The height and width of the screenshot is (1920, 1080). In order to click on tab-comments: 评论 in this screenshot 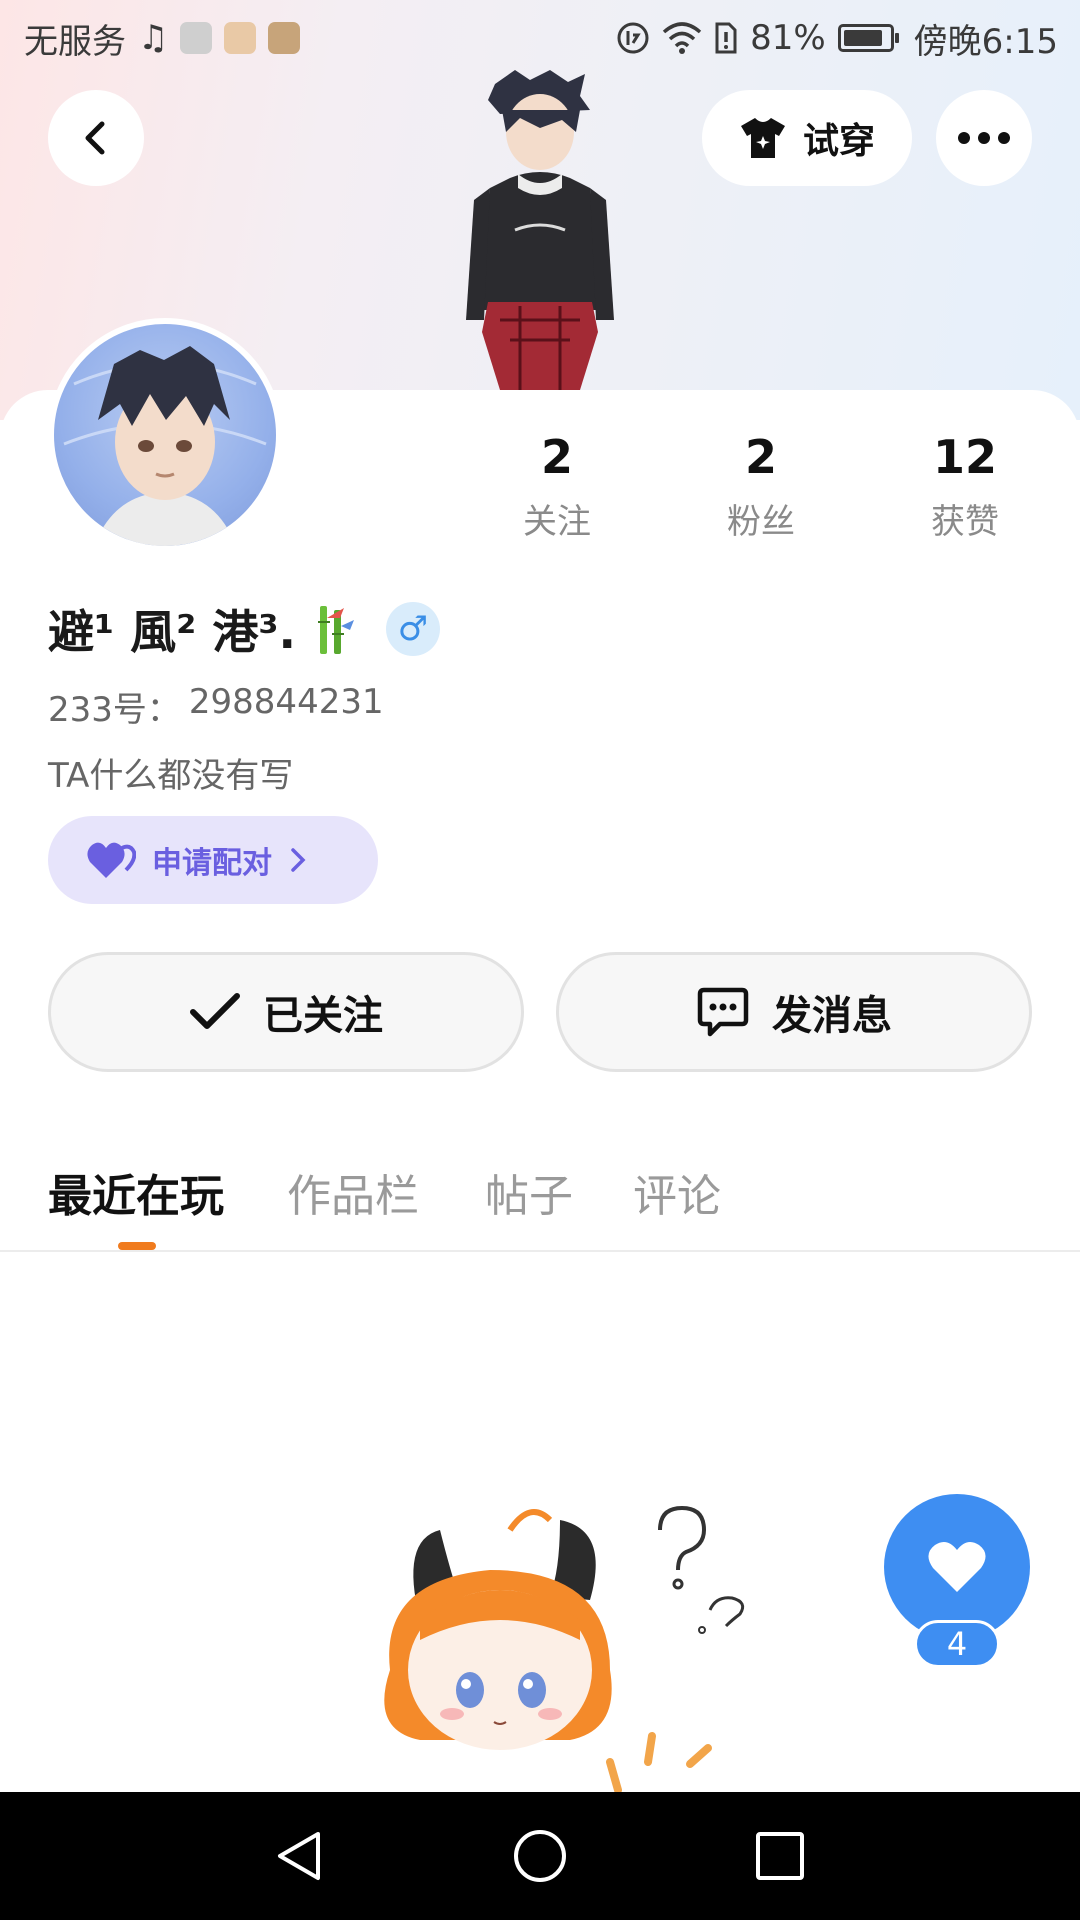, I will do `click(677, 1192)`.